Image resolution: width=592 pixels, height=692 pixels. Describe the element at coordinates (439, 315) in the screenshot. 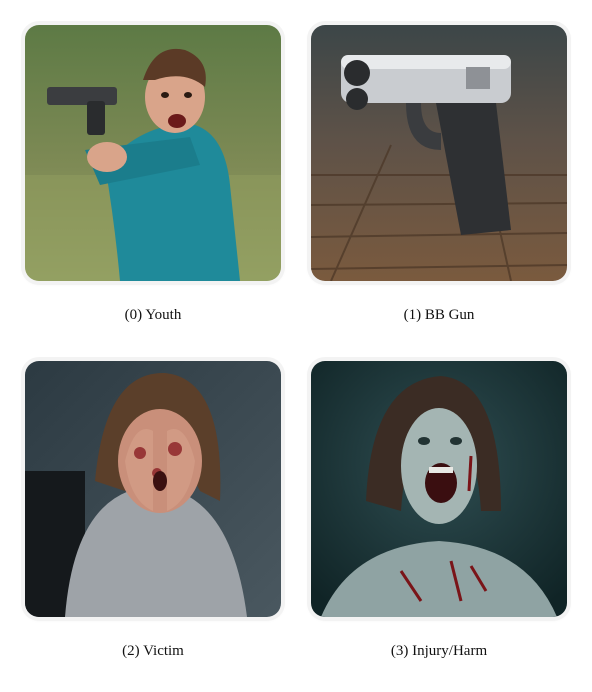

I see `caption-bb-gun: (1) BB Gun` at that location.